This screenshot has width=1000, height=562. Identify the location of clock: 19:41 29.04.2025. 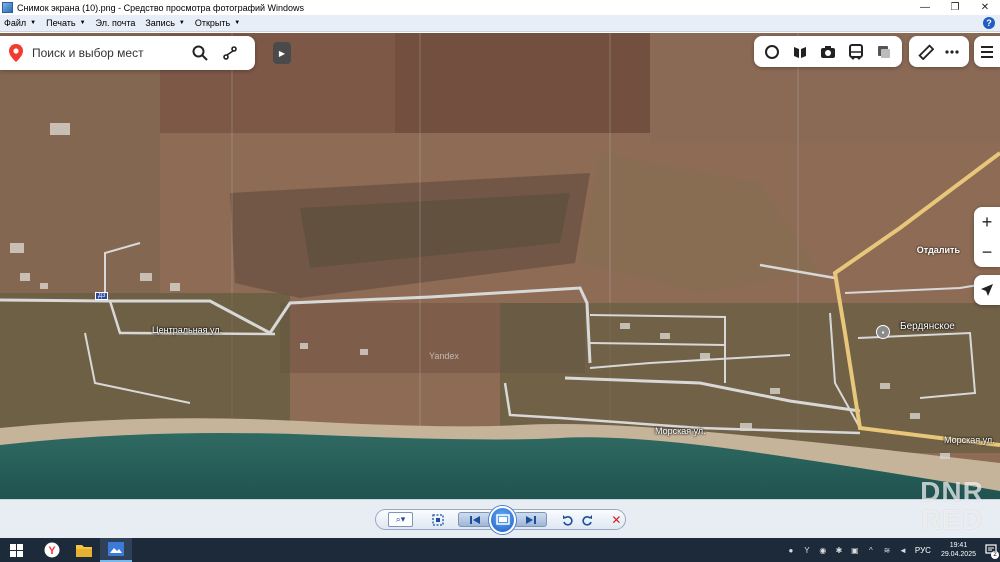
(958, 550).